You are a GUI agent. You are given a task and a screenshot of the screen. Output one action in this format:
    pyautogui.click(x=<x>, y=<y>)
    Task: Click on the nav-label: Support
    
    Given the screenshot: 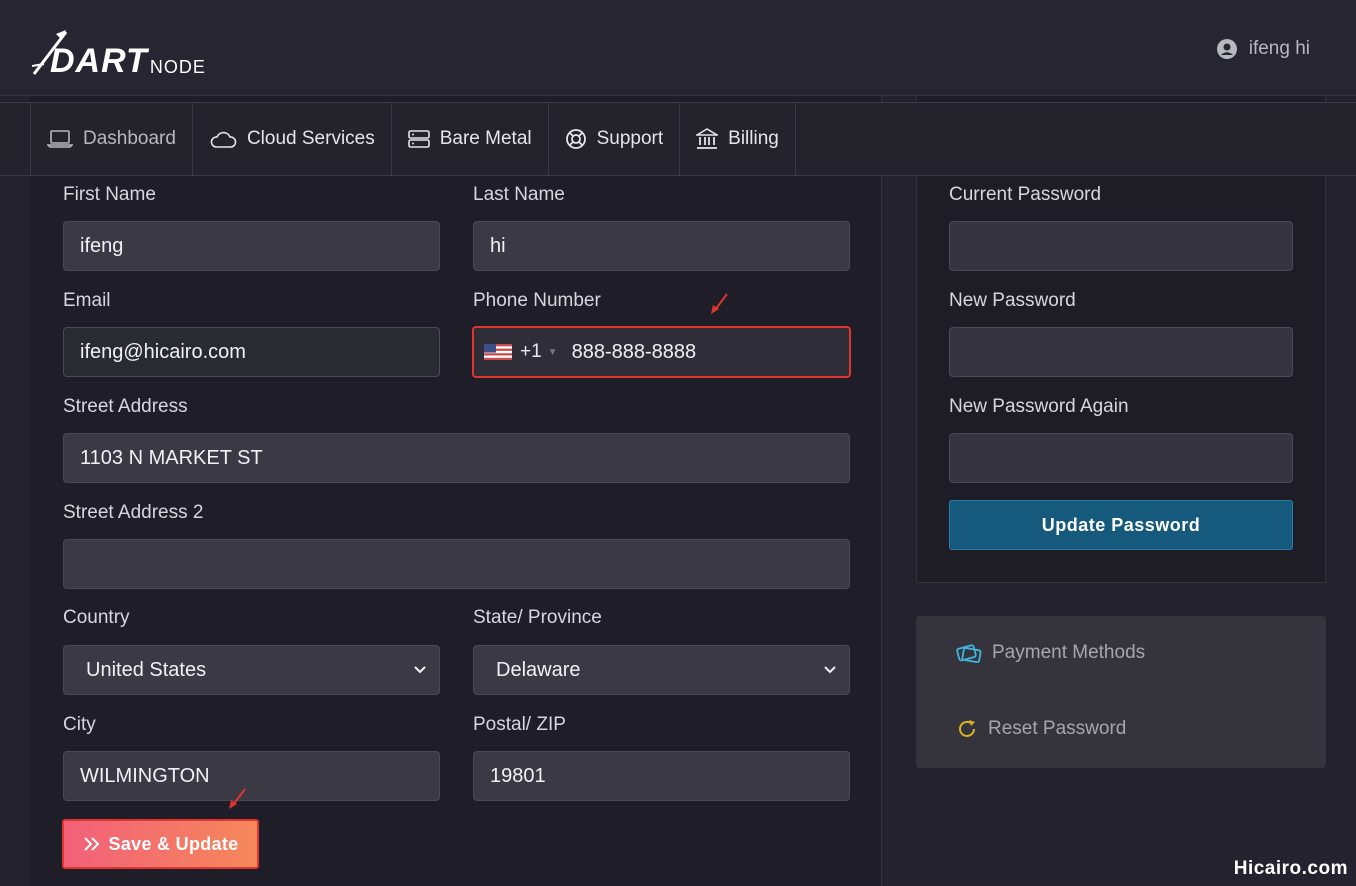 What is the action you would take?
    pyautogui.click(x=630, y=138)
    